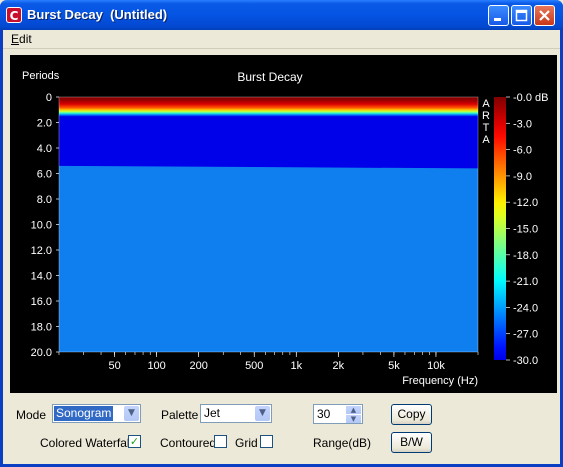  Describe the element at coordinates (41, 251) in the screenshot. I see `y-tick-label: 12.0` at that location.